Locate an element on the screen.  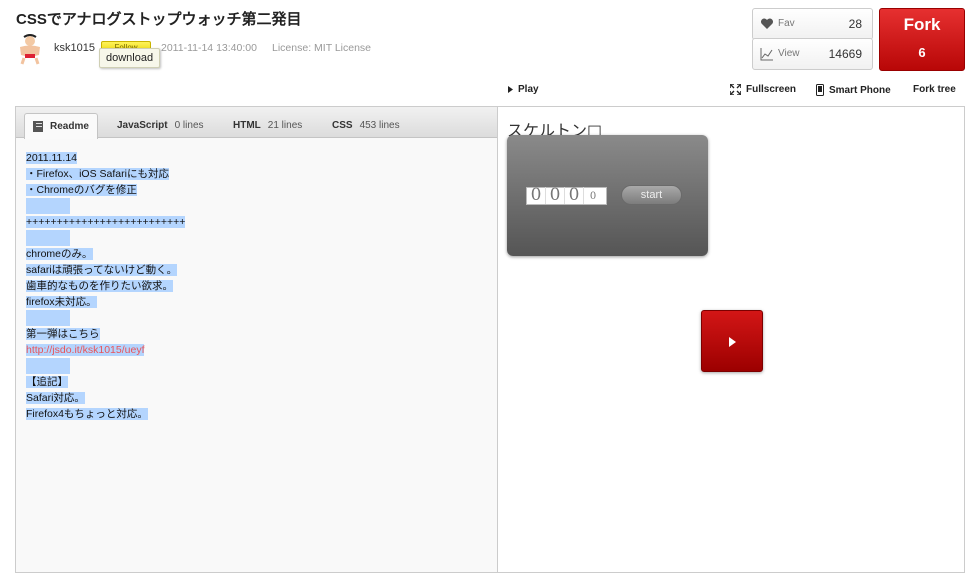
readme-line: chromeのみ。 is located at coordinates (59, 254).